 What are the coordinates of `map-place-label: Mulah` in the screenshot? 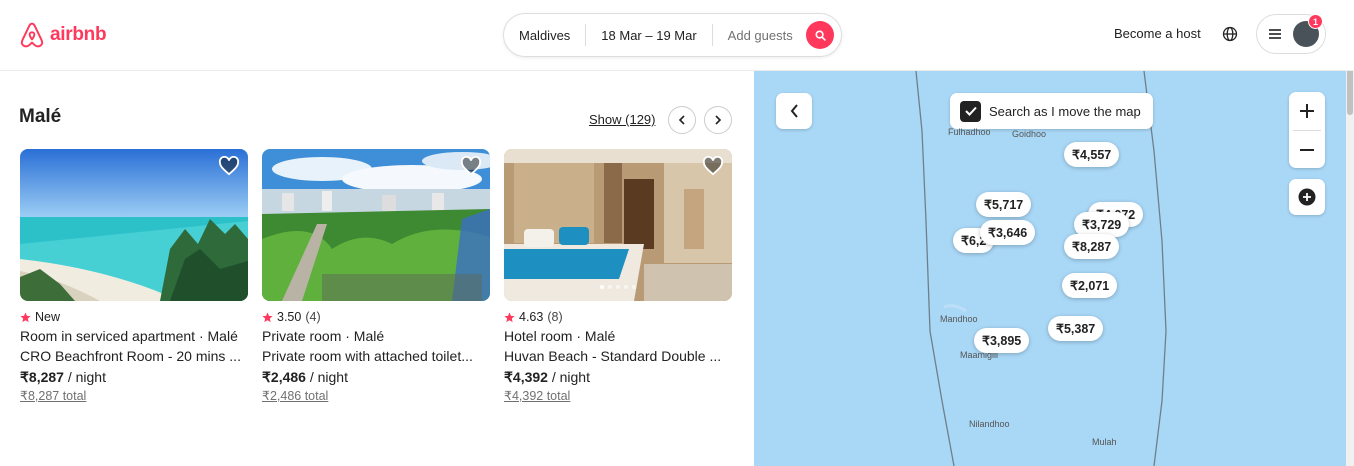 It's located at (1104, 442).